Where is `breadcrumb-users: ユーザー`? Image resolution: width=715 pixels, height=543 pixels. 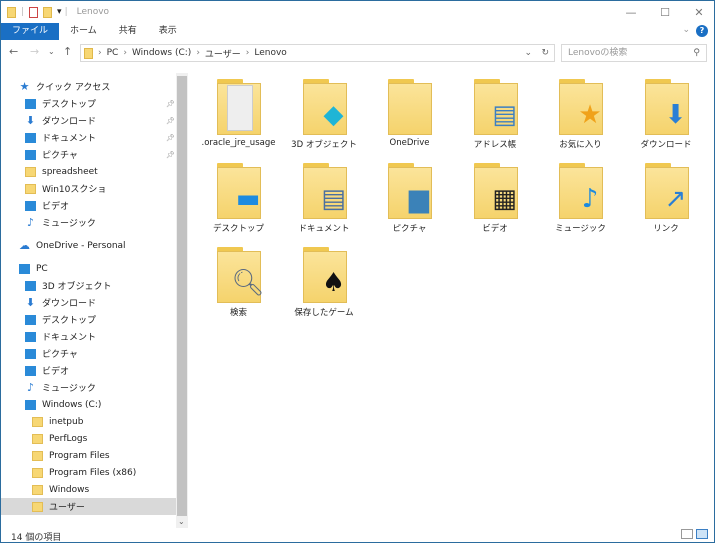
breadcrumb-users: ユーザー is located at coordinates (223, 53).